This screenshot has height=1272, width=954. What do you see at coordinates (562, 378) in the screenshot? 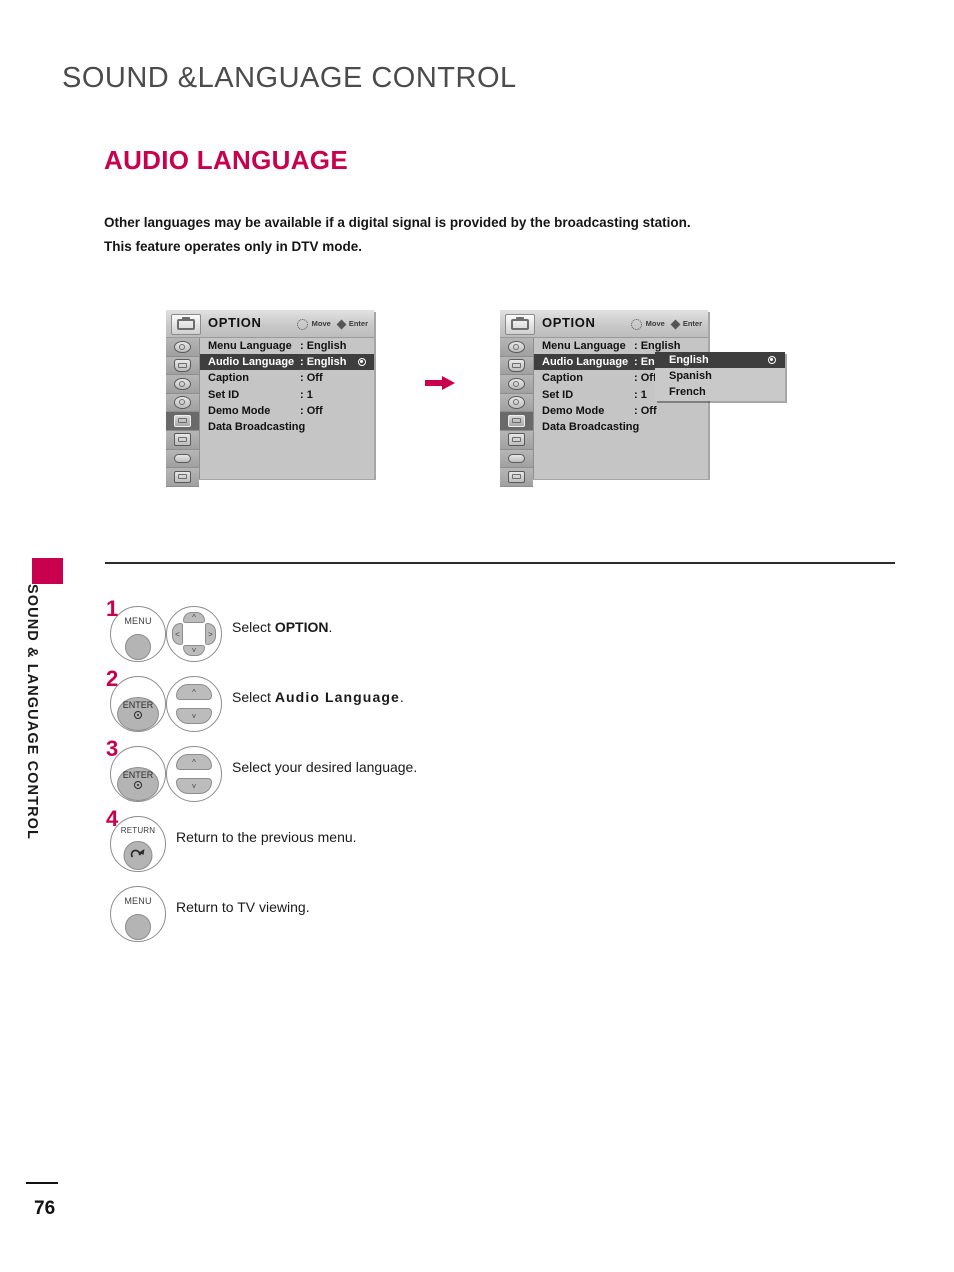
I see `osd-row-label: Caption` at bounding box center [562, 378].